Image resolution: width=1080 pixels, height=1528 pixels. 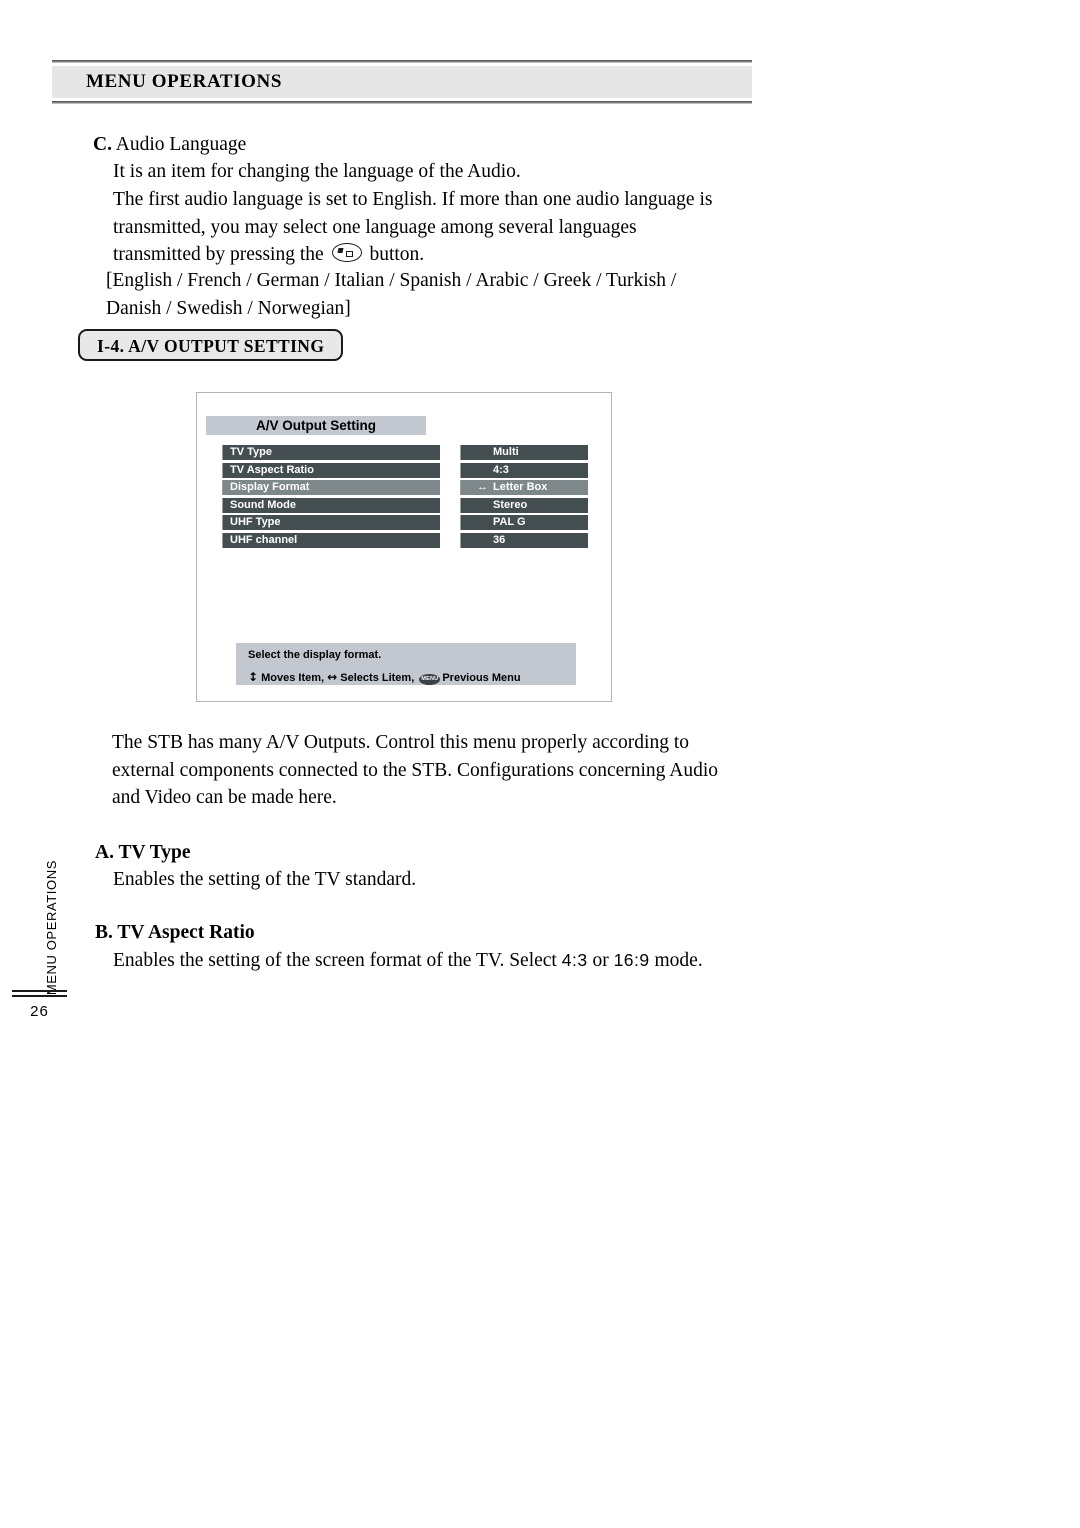 What do you see at coordinates (574, 960) in the screenshot?
I see `aspect-ratio-4-3: 4:3` at bounding box center [574, 960].